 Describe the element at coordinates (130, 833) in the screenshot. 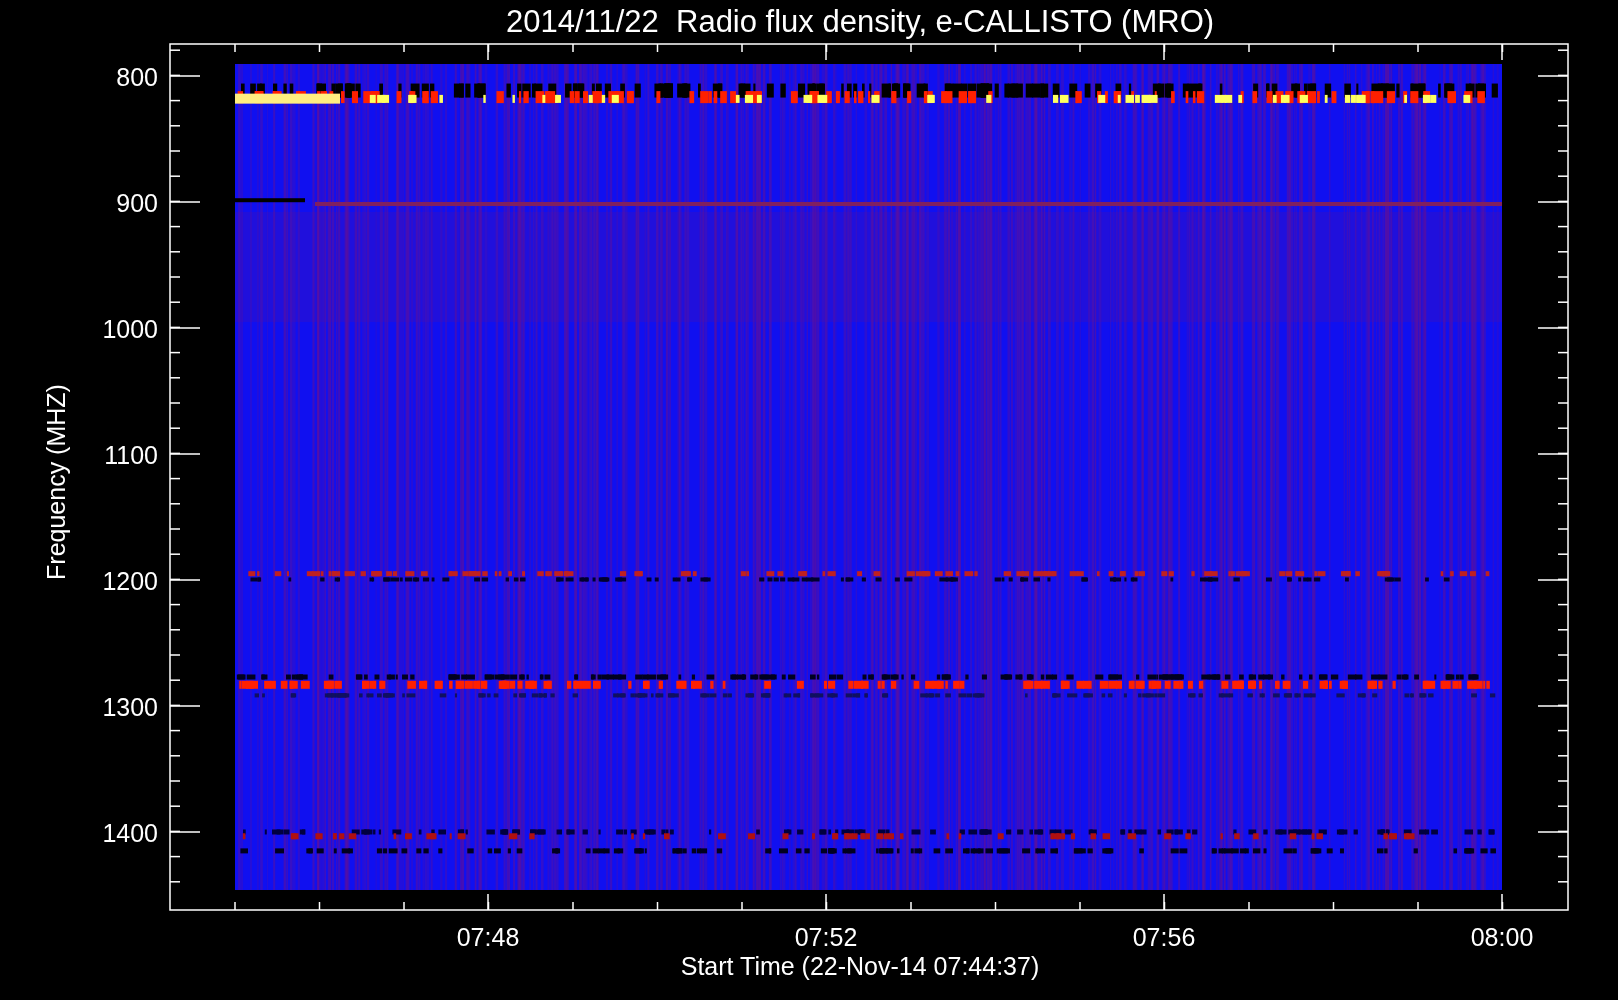

I see `y-tick-label: 1400` at that location.